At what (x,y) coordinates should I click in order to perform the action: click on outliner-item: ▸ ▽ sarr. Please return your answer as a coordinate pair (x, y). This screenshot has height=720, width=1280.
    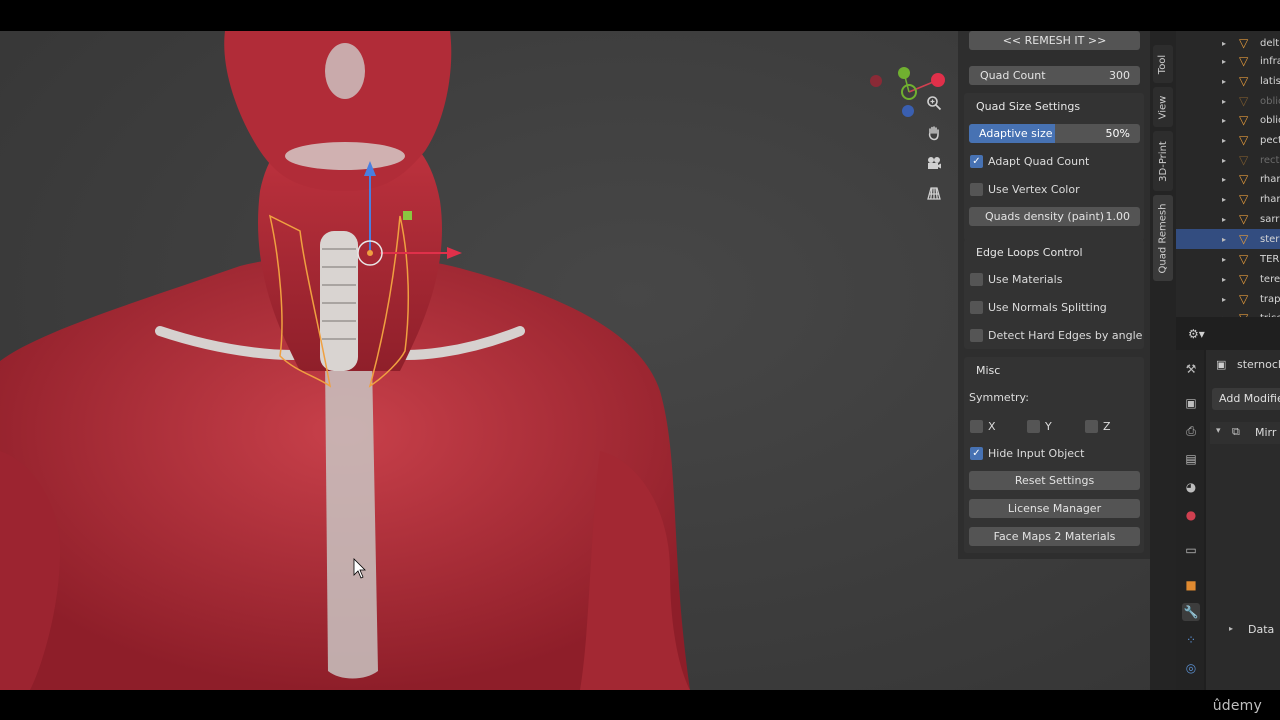
    Looking at the image, I should click on (1228, 219).